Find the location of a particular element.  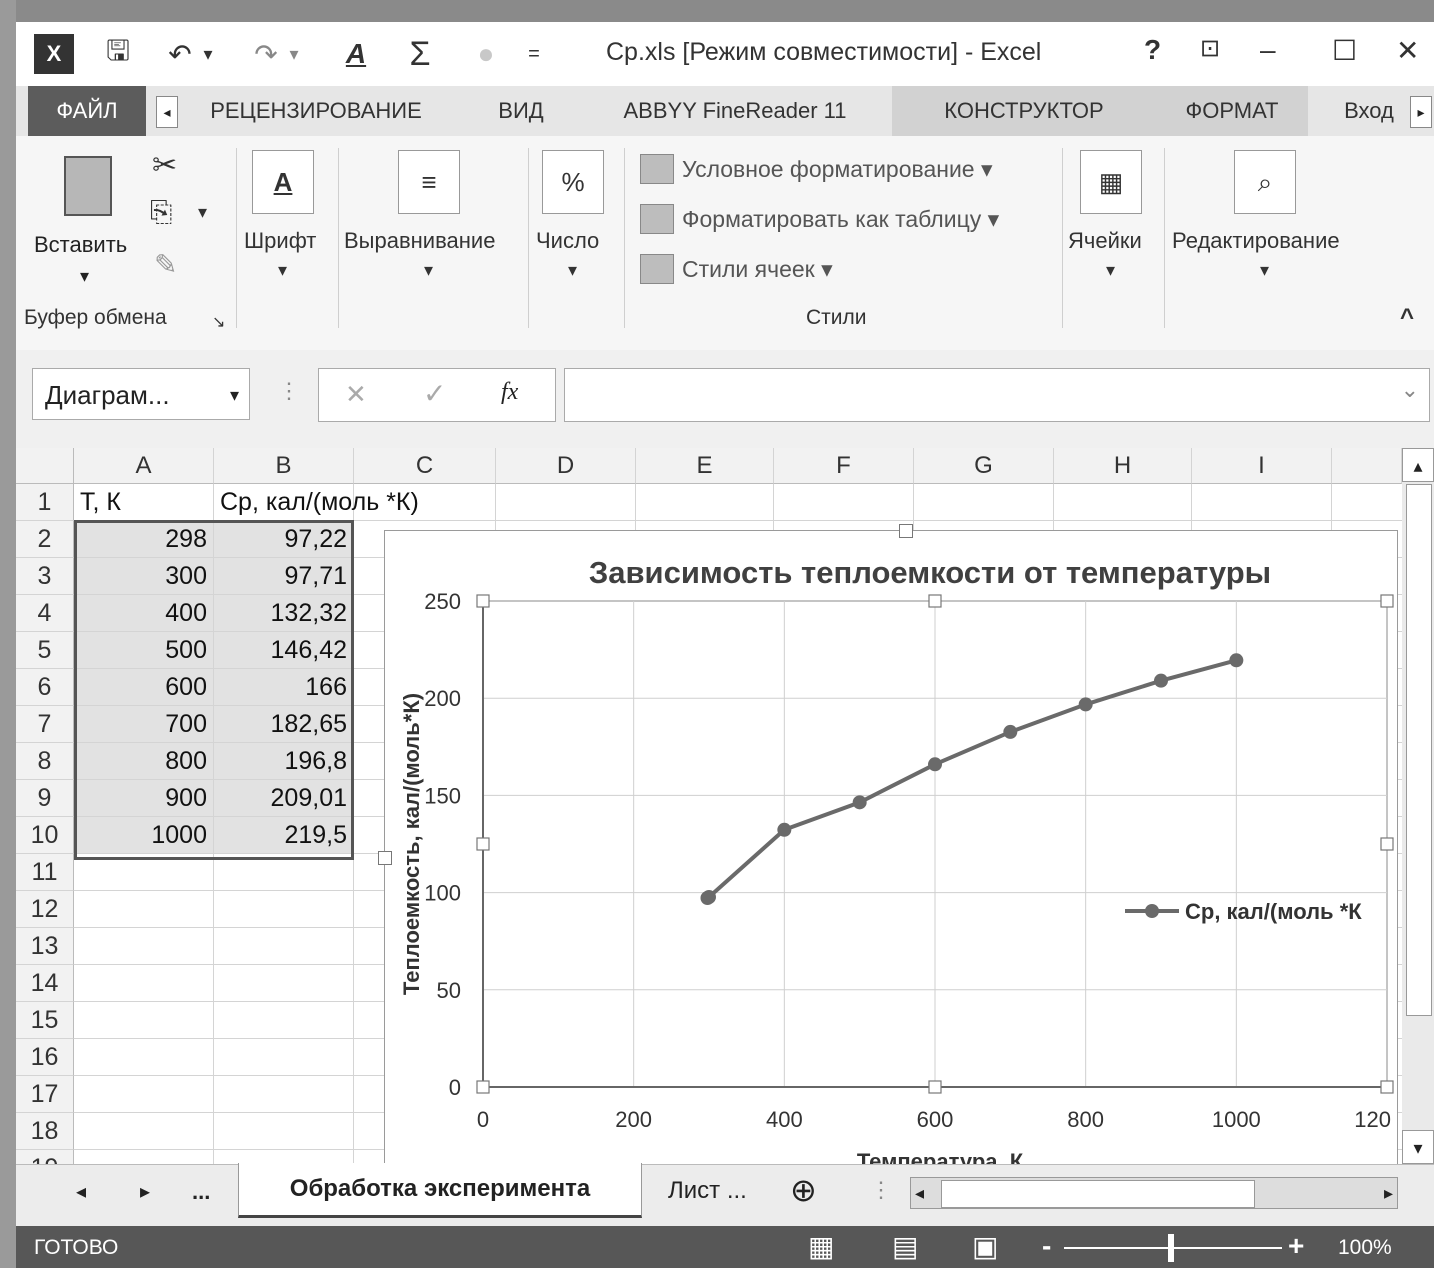

tab-file: ФАЙЛ is located at coordinates (87, 111).